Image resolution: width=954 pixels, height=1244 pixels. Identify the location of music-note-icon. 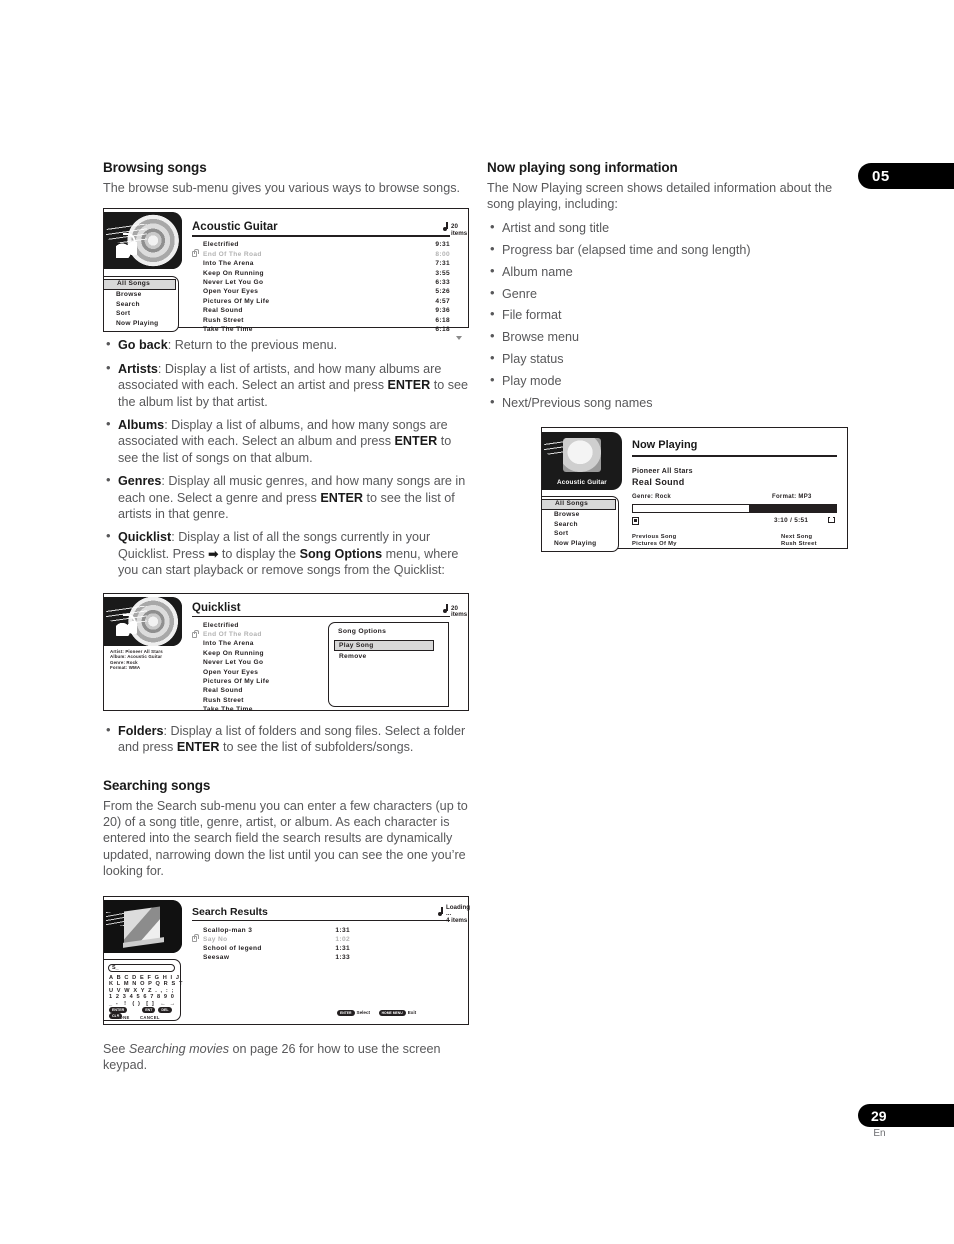
(446, 608).